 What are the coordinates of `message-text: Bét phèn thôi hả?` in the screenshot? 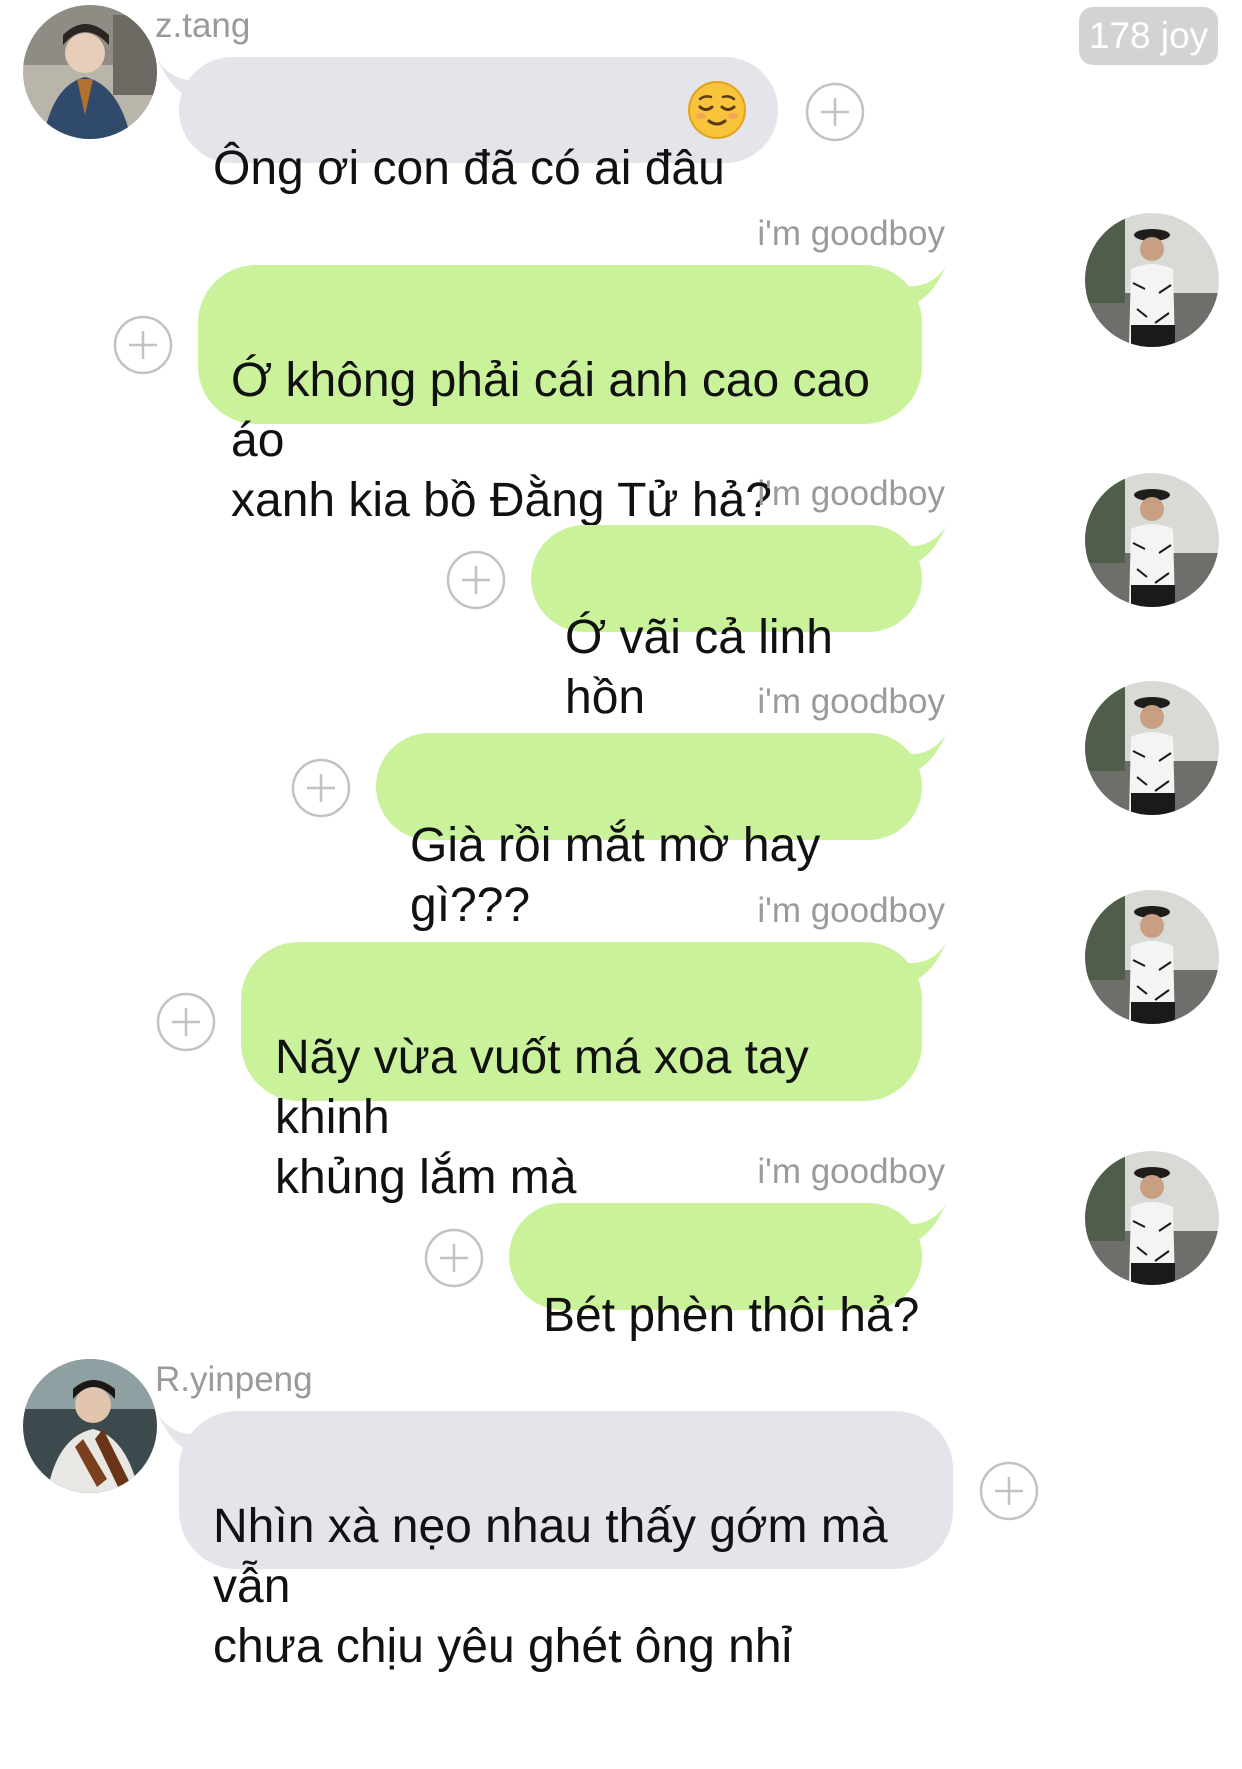 It's located at (731, 1315).